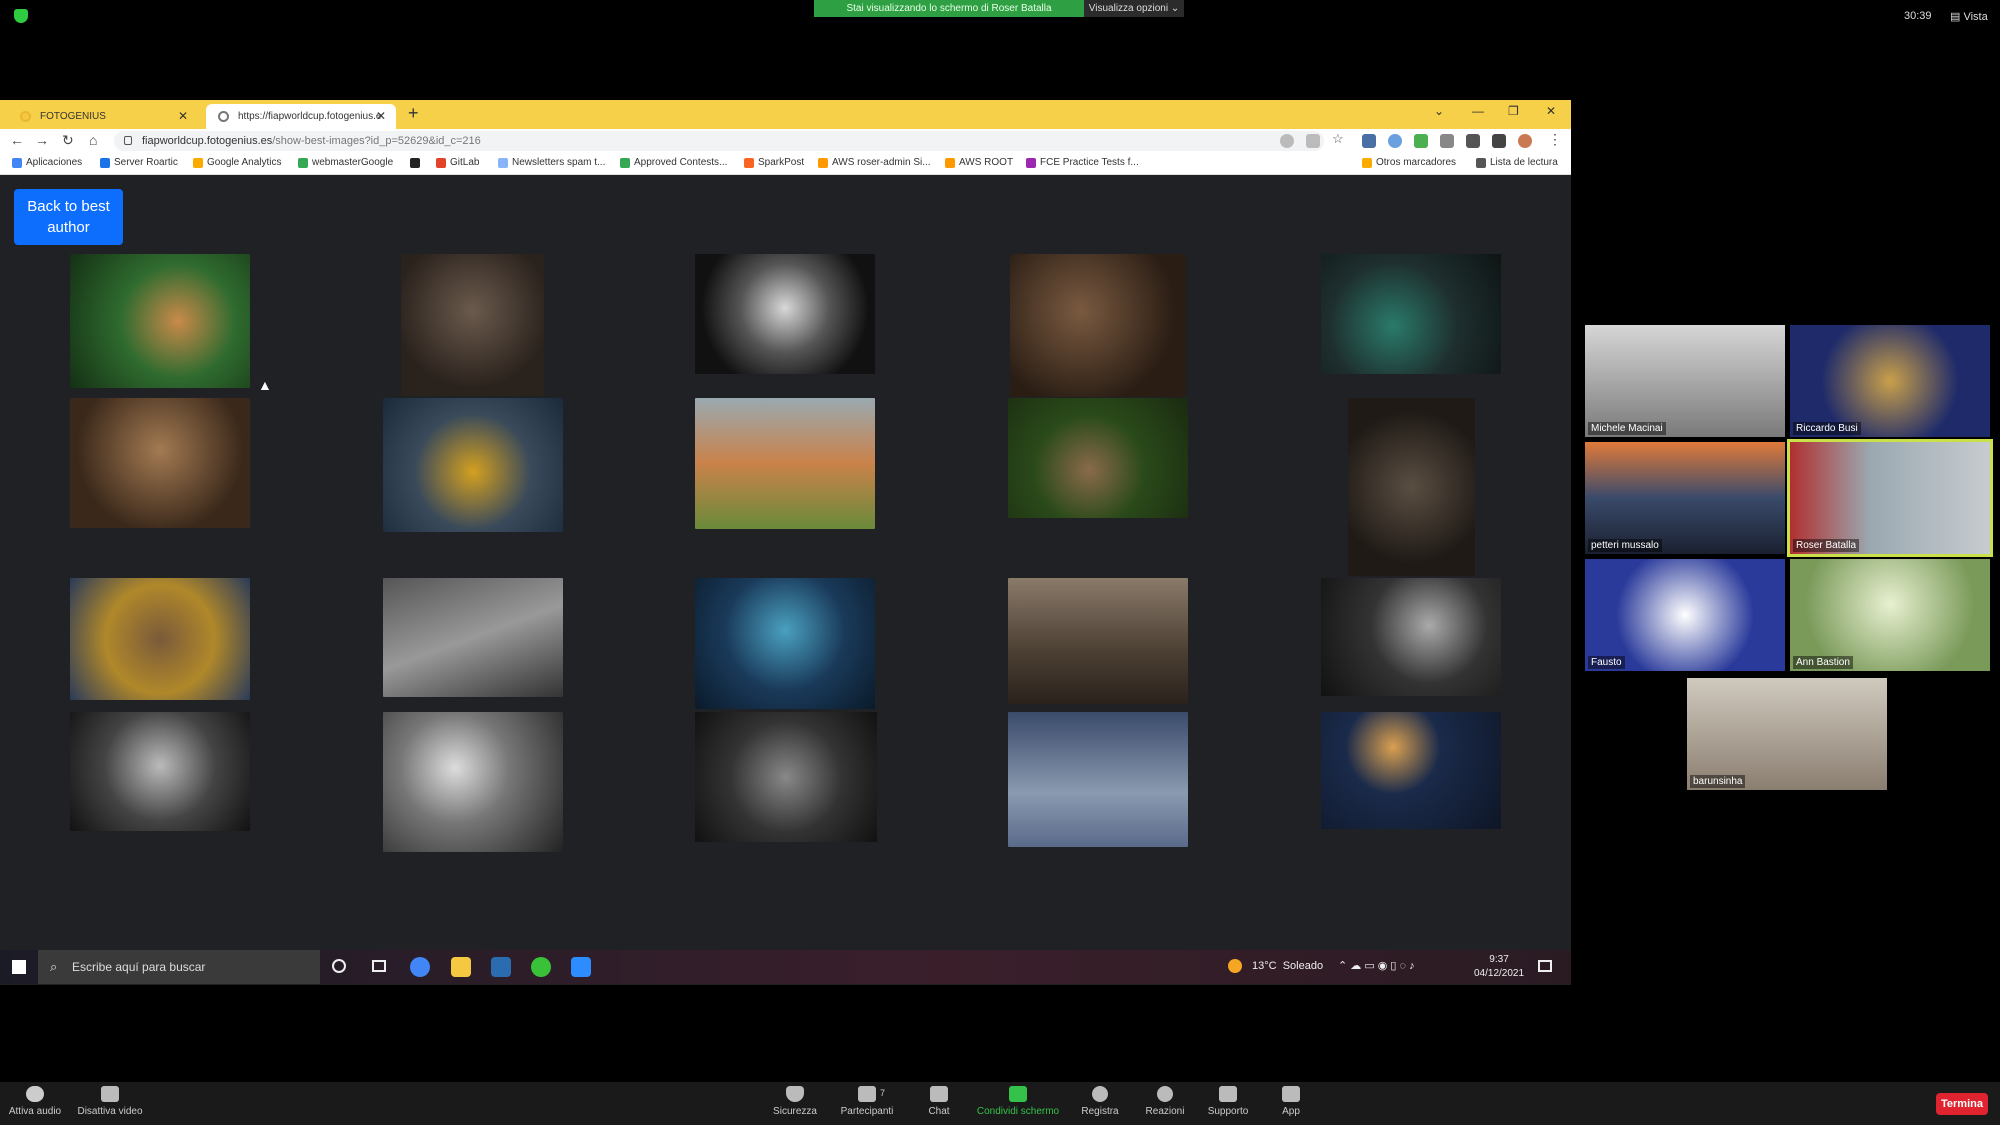 This screenshot has height=1125, width=2000. What do you see at coordinates (19, 967) in the screenshot?
I see `windows-start-icon` at bounding box center [19, 967].